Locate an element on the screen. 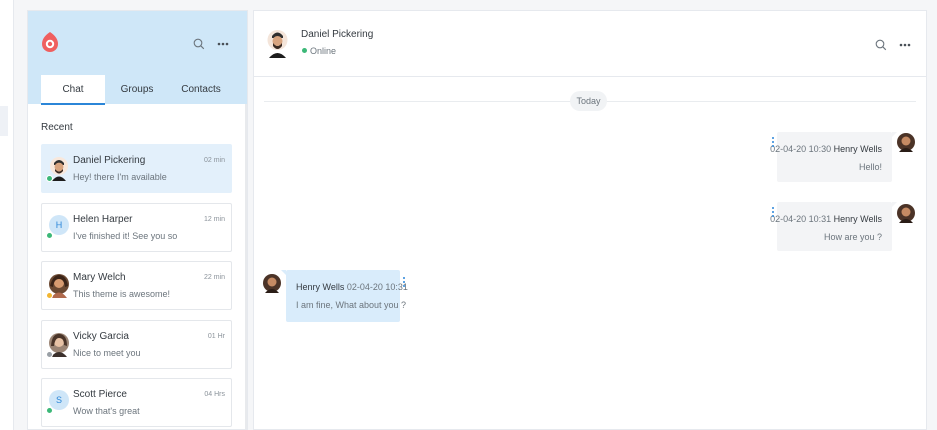 This screenshot has height=430, width=937. message-meta: 02-04-20 10:31 Henry Wells is located at coordinates (826, 219).